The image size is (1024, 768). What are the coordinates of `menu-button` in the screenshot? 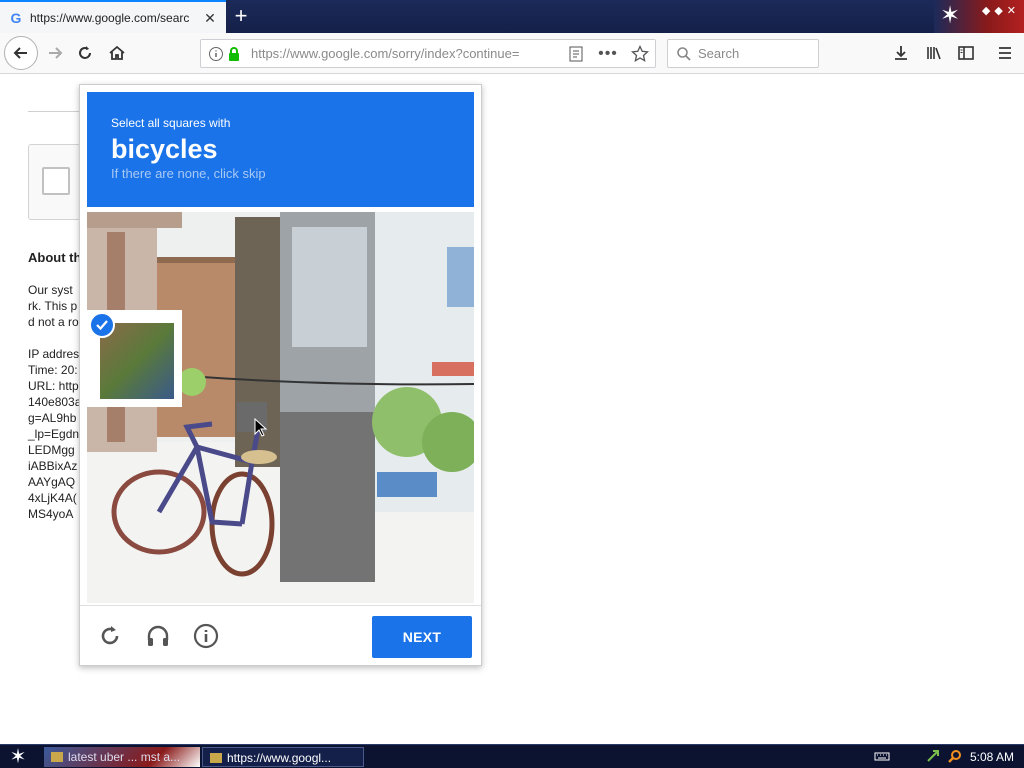 It's located at (1005, 53).